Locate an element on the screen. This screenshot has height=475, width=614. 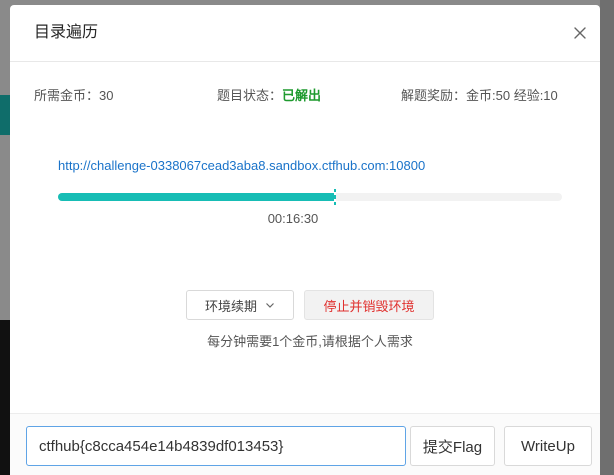
time-progress-bar is located at coordinates (310, 197).